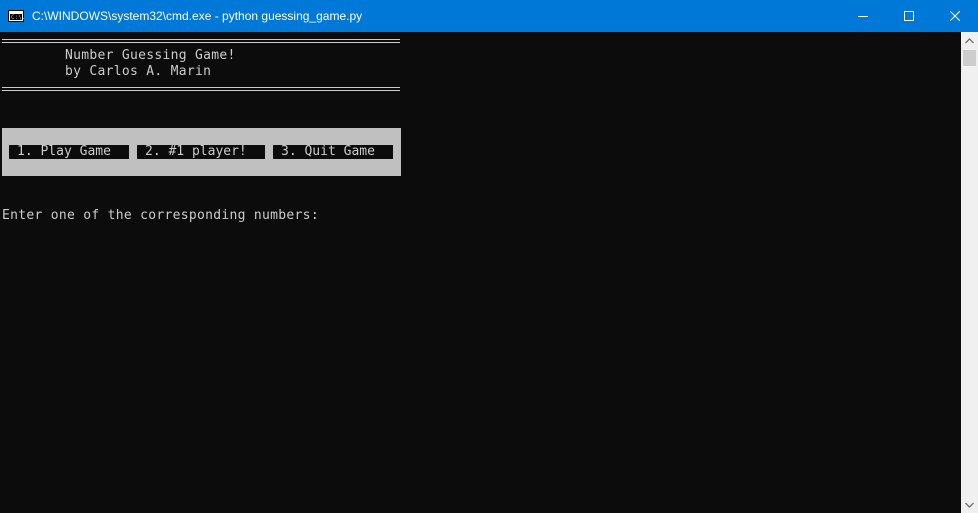 Image resolution: width=978 pixels, height=513 pixels. I want to click on scroll-down-button, so click(969, 504).